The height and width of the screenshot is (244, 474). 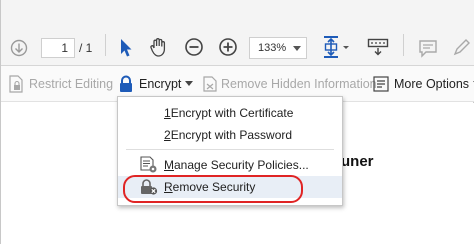 I want to click on menu-item-encrypt-password: 2 Encrypt with Password, so click(x=230, y=135).